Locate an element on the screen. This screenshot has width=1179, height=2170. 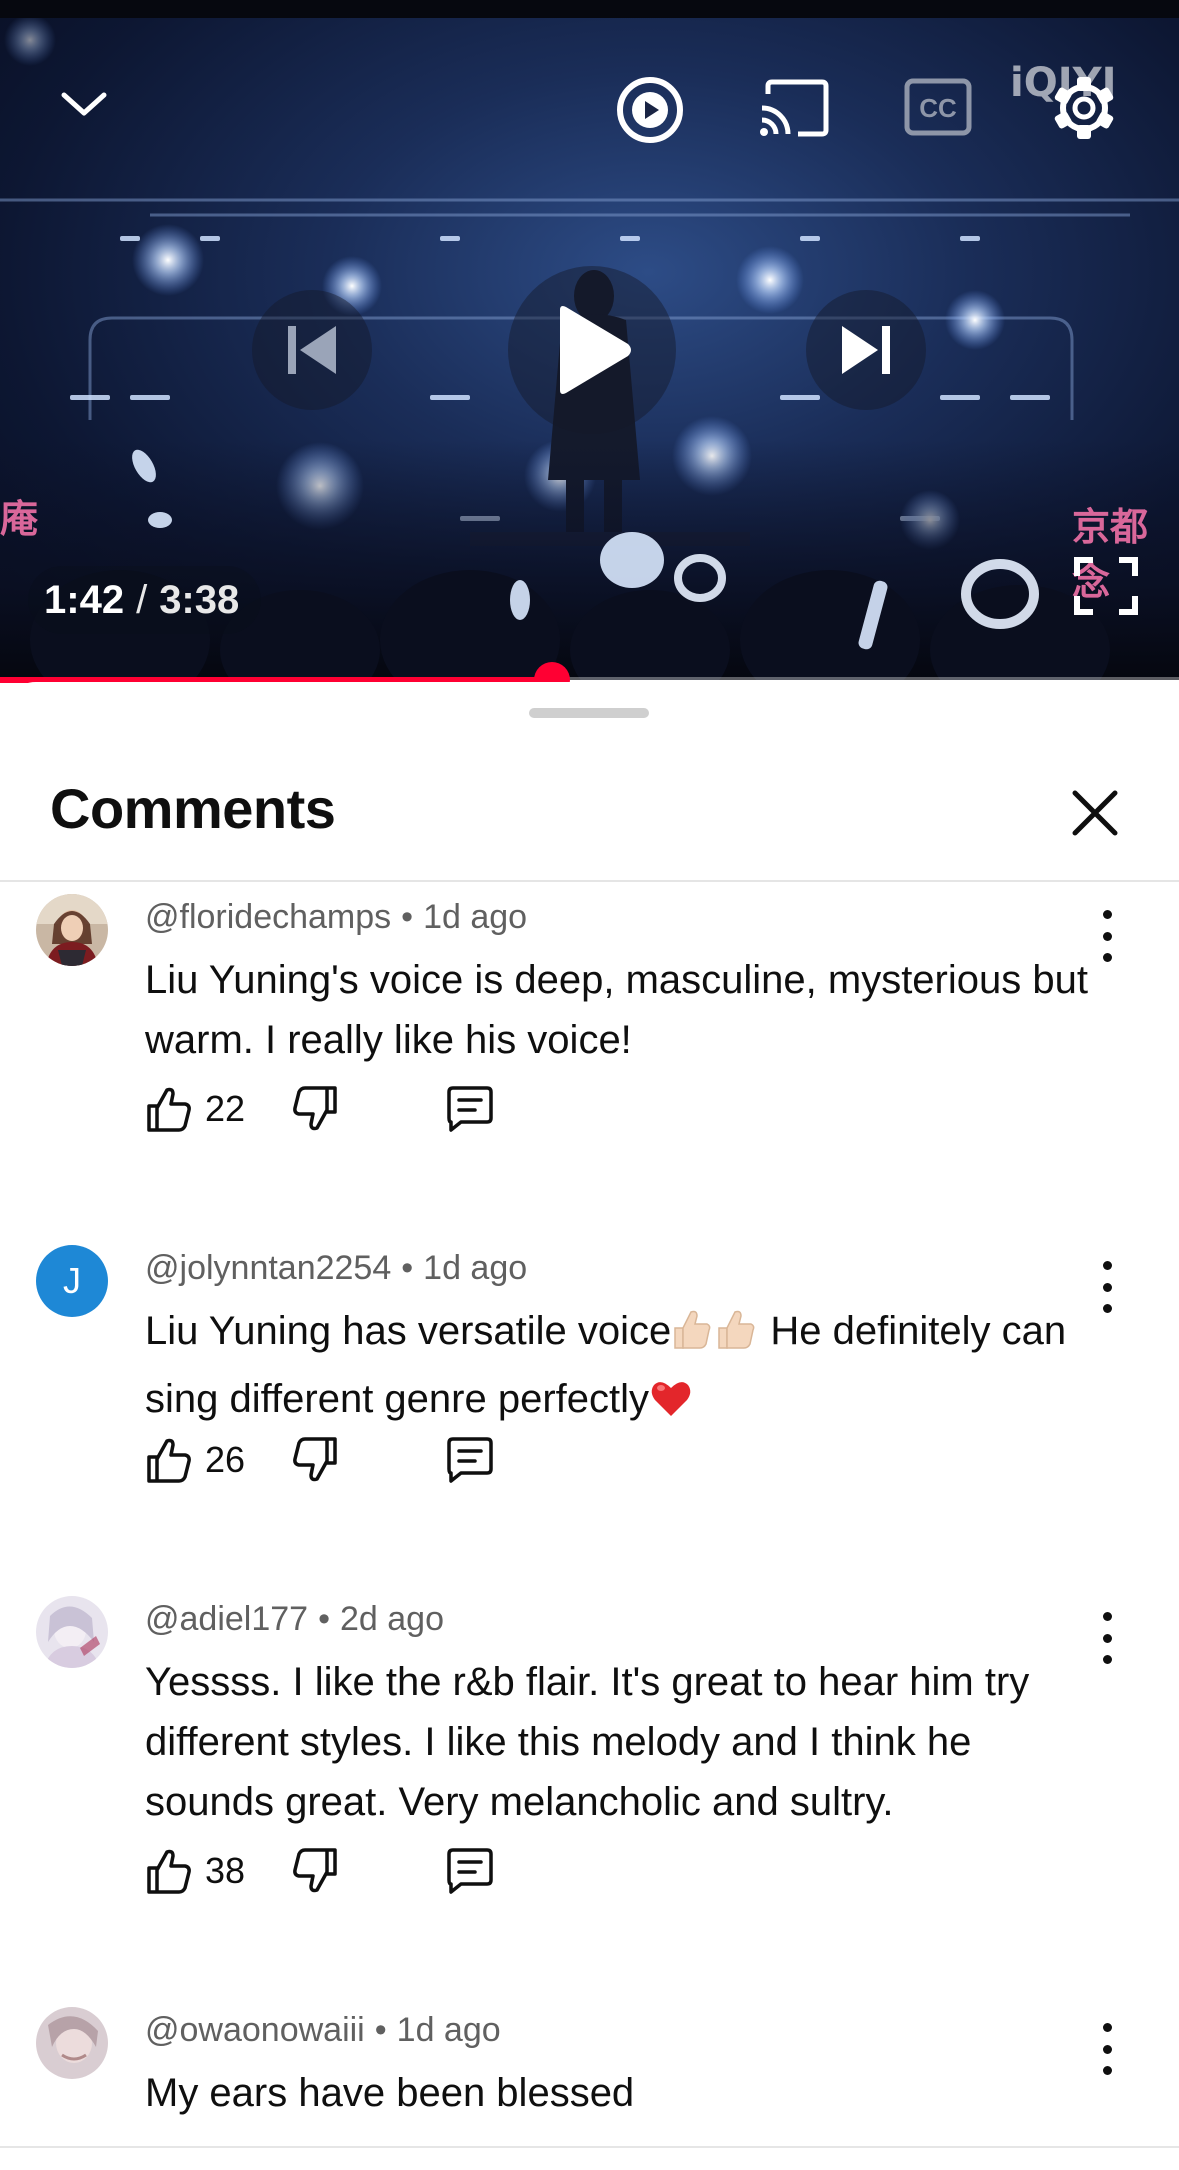
like-count: 22 is located at coordinates (225, 1108).